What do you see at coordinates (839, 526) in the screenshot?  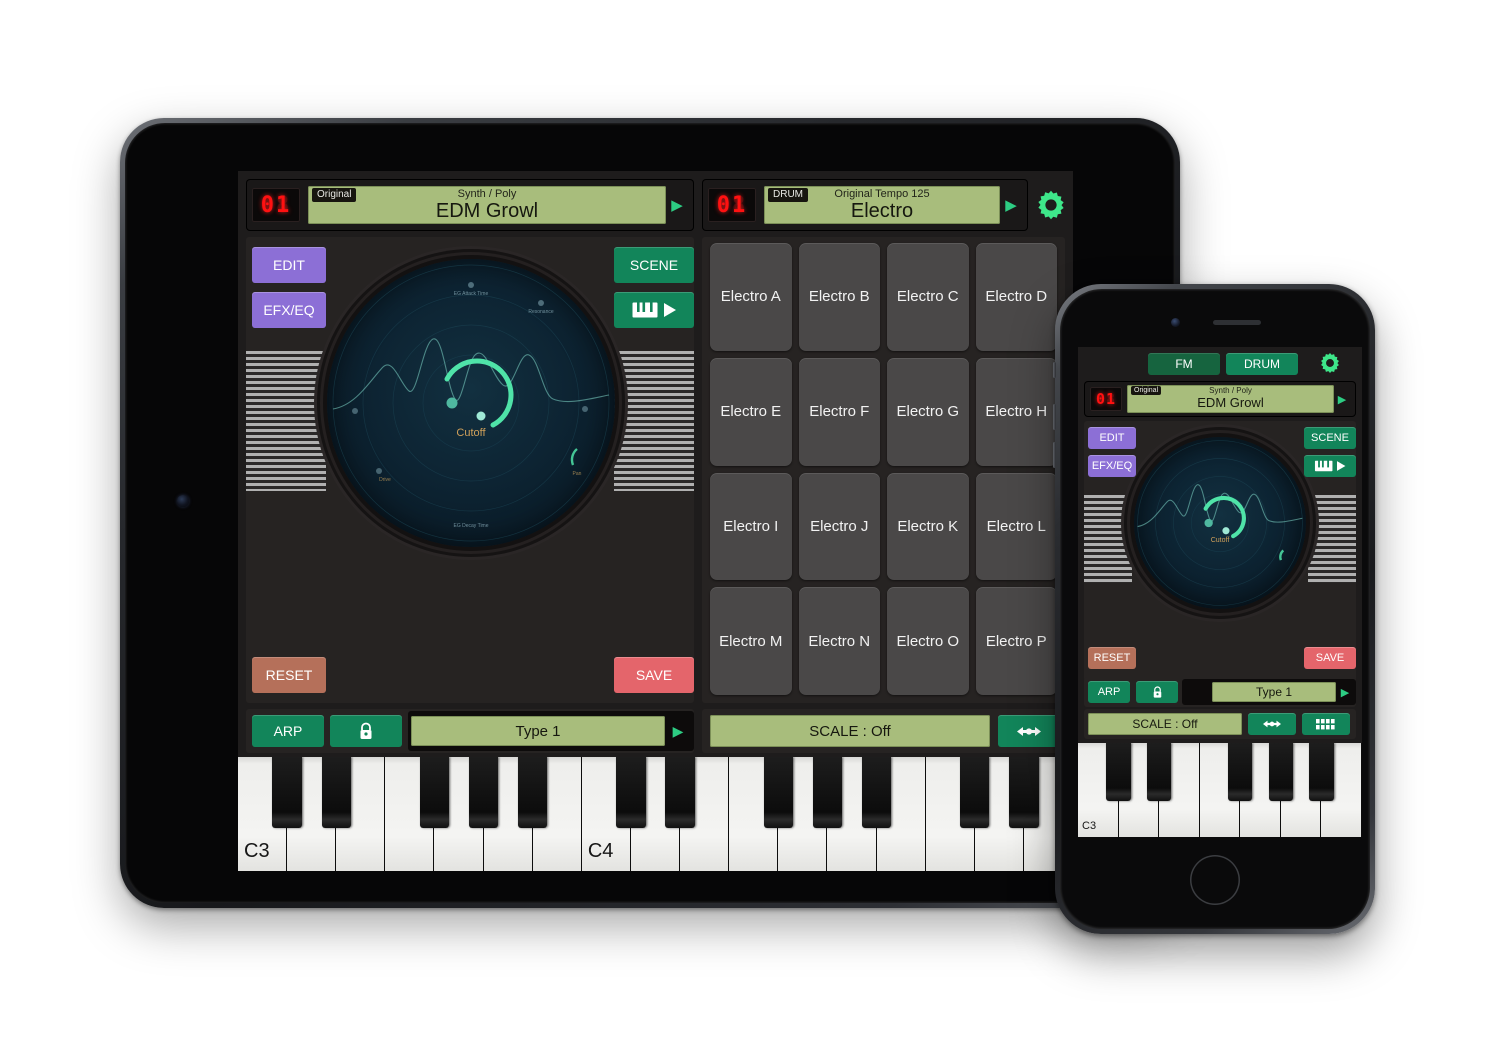 I see `drum-pad: Electro J` at bounding box center [839, 526].